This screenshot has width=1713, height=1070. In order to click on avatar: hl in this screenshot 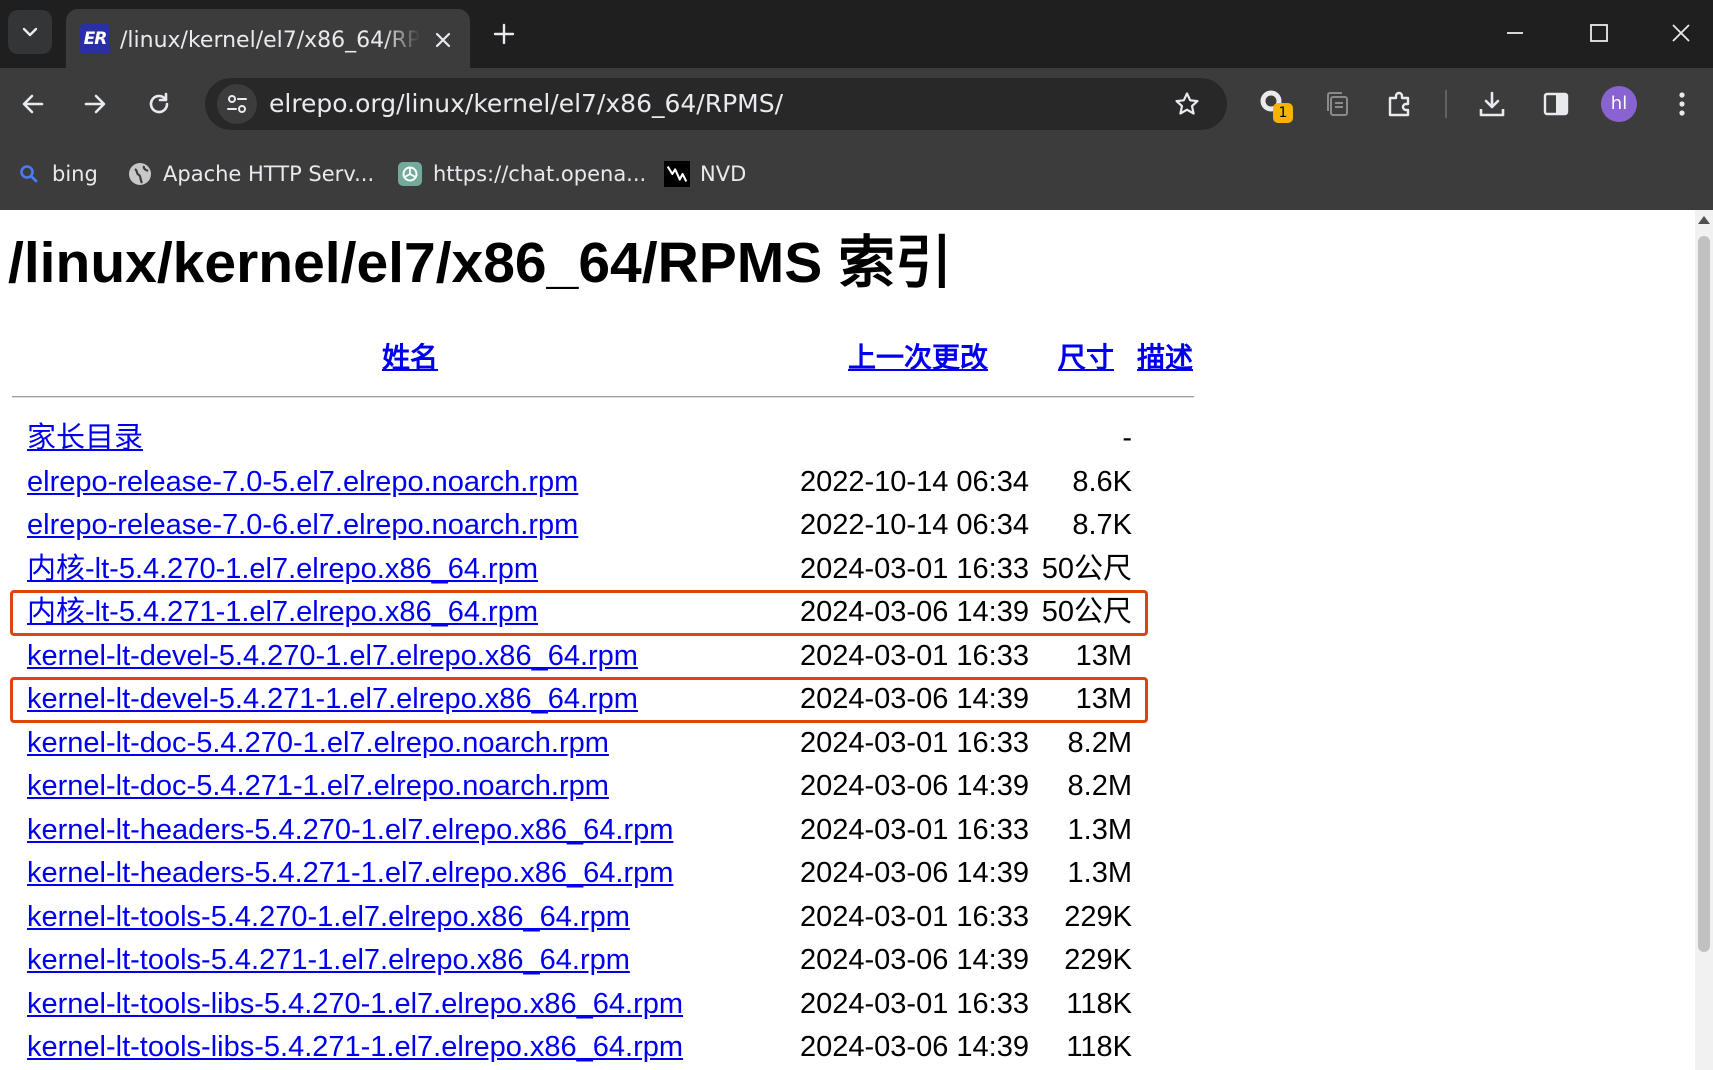, I will do `click(1619, 104)`.